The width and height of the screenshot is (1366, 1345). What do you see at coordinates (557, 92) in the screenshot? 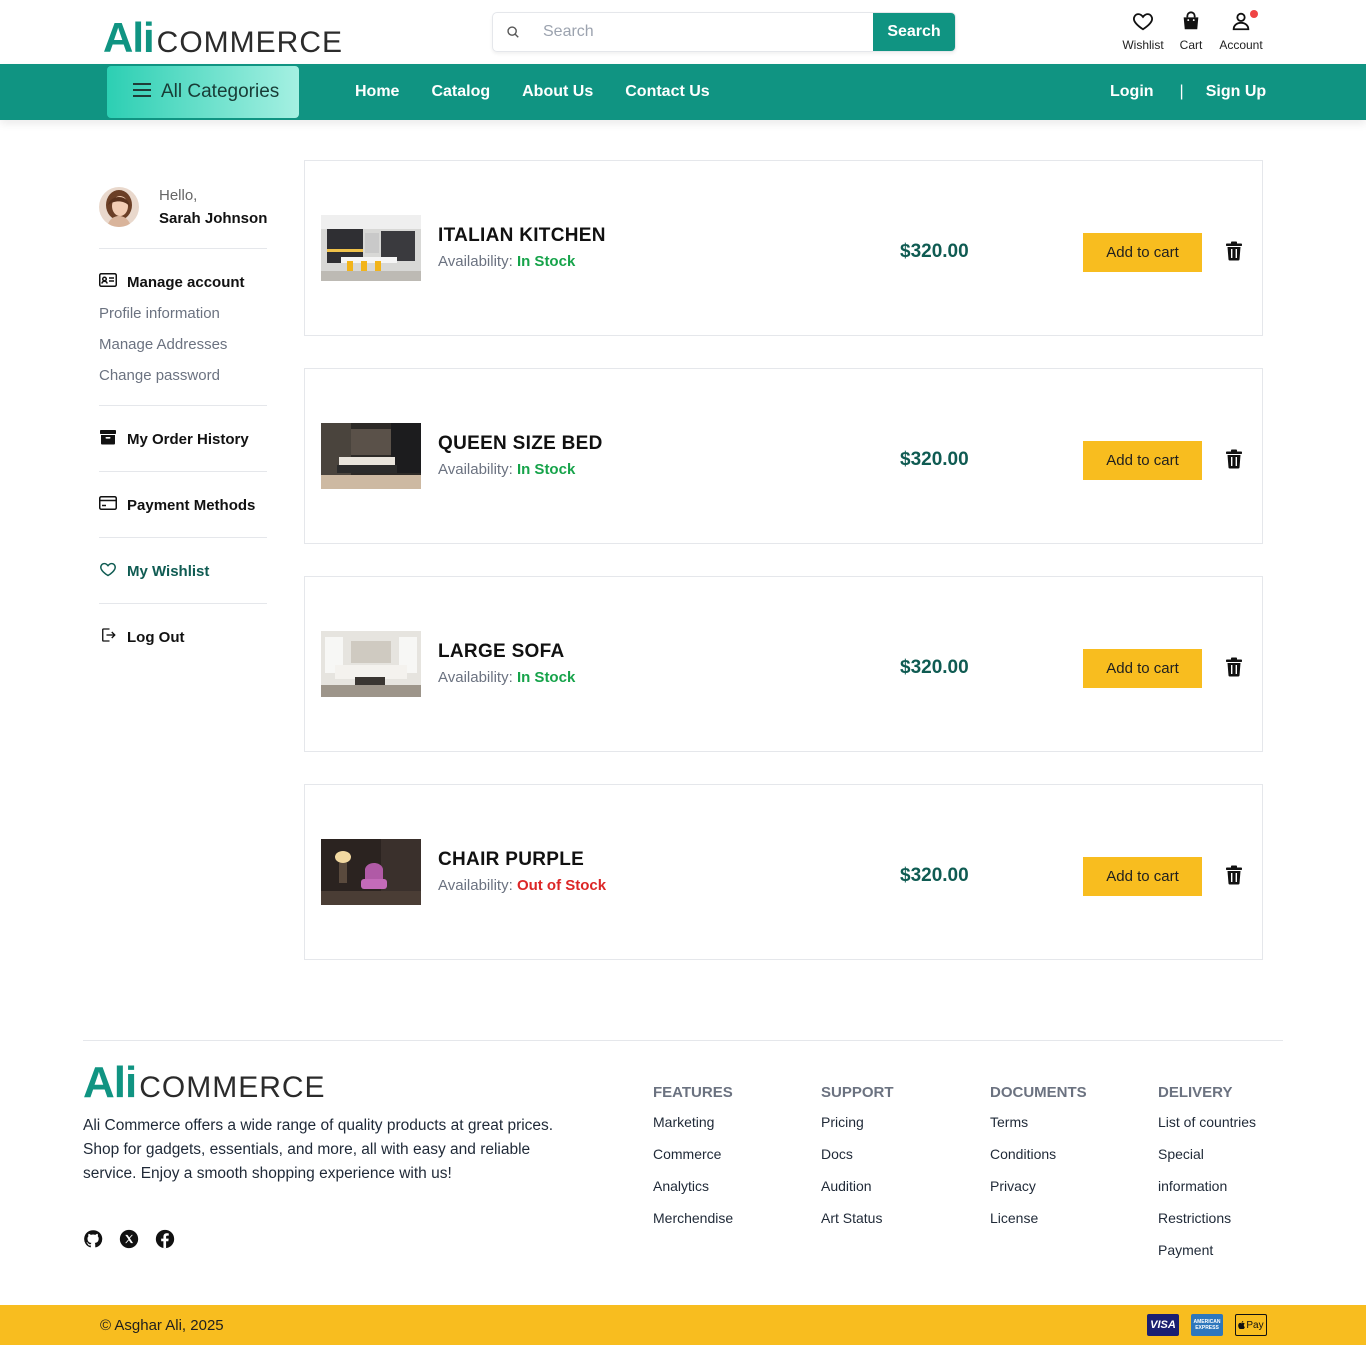
I see `nav-about-us: About Us` at bounding box center [557, 92].